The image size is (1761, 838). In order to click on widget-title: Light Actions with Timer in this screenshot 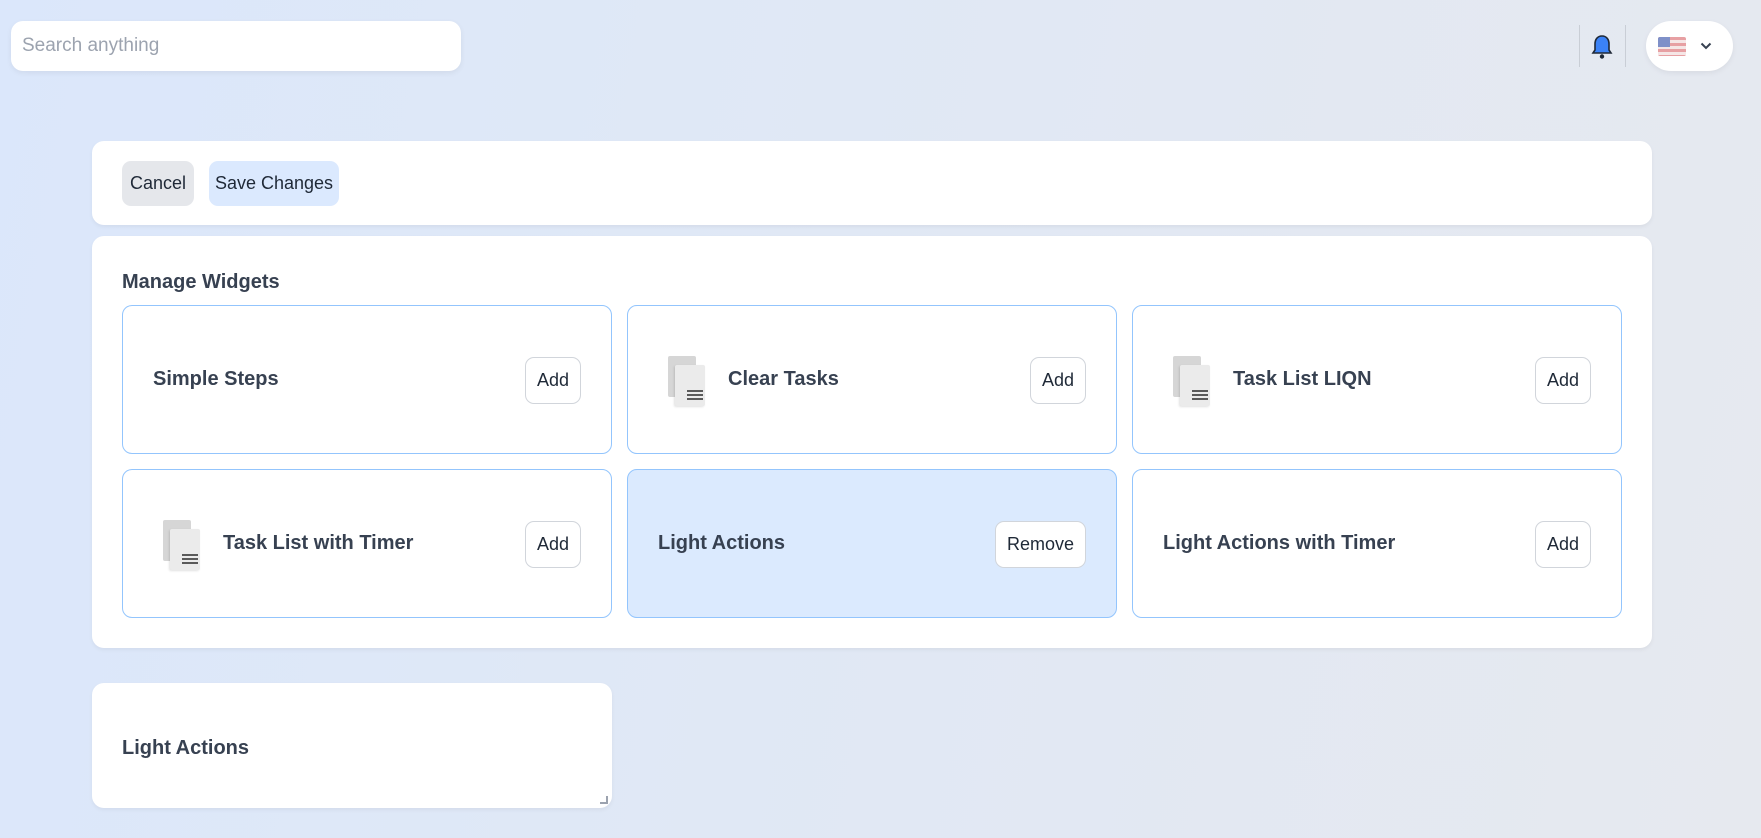, I will do `click(1279, 543)`.